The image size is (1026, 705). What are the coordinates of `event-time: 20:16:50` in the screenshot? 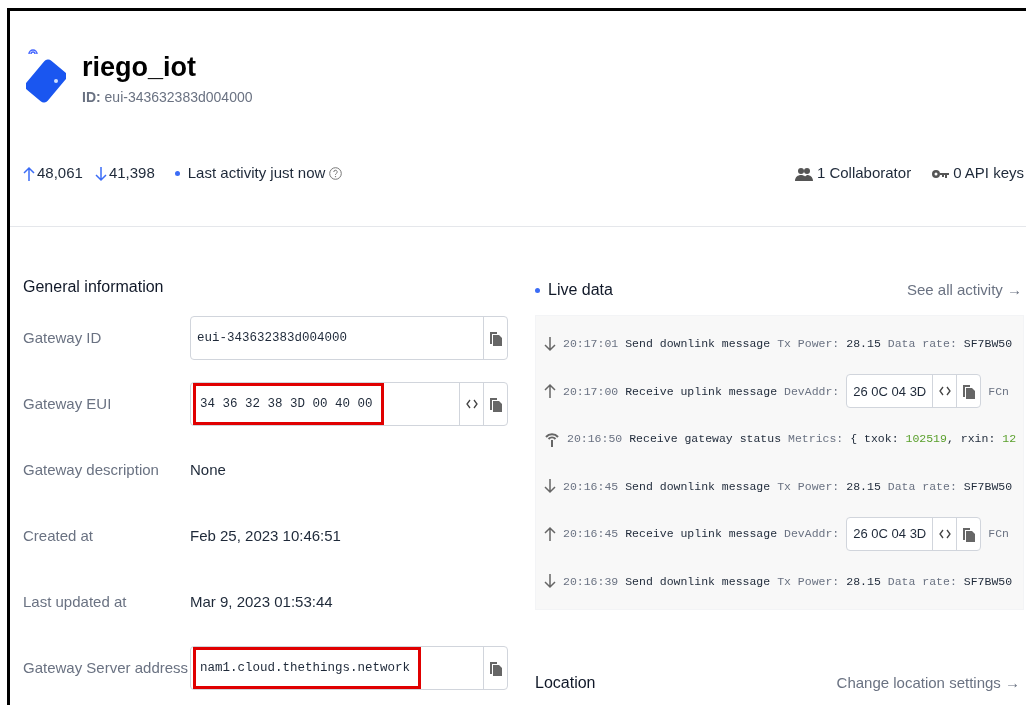 It's located at (595, 439).